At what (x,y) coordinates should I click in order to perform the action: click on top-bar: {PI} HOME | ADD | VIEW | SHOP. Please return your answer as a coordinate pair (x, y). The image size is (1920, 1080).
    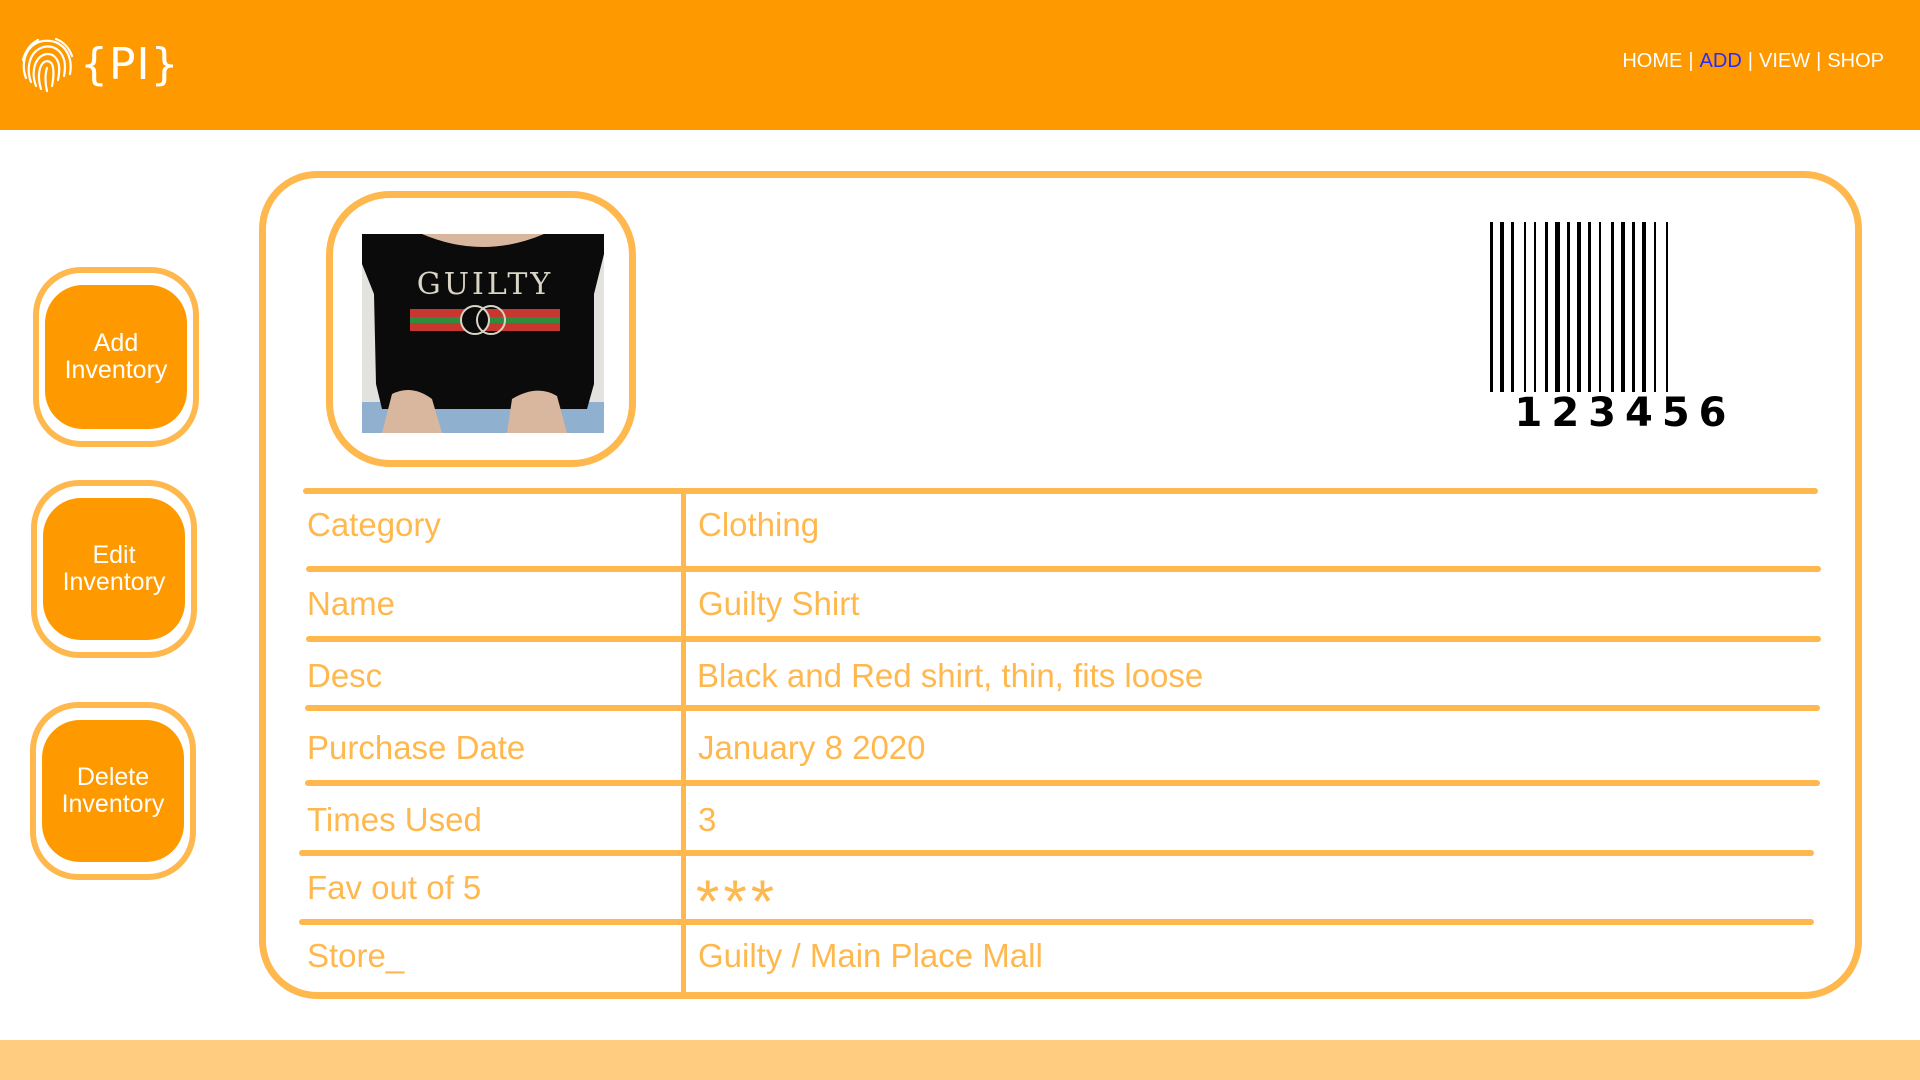
    Looking at the image, I should click on (960, 65).